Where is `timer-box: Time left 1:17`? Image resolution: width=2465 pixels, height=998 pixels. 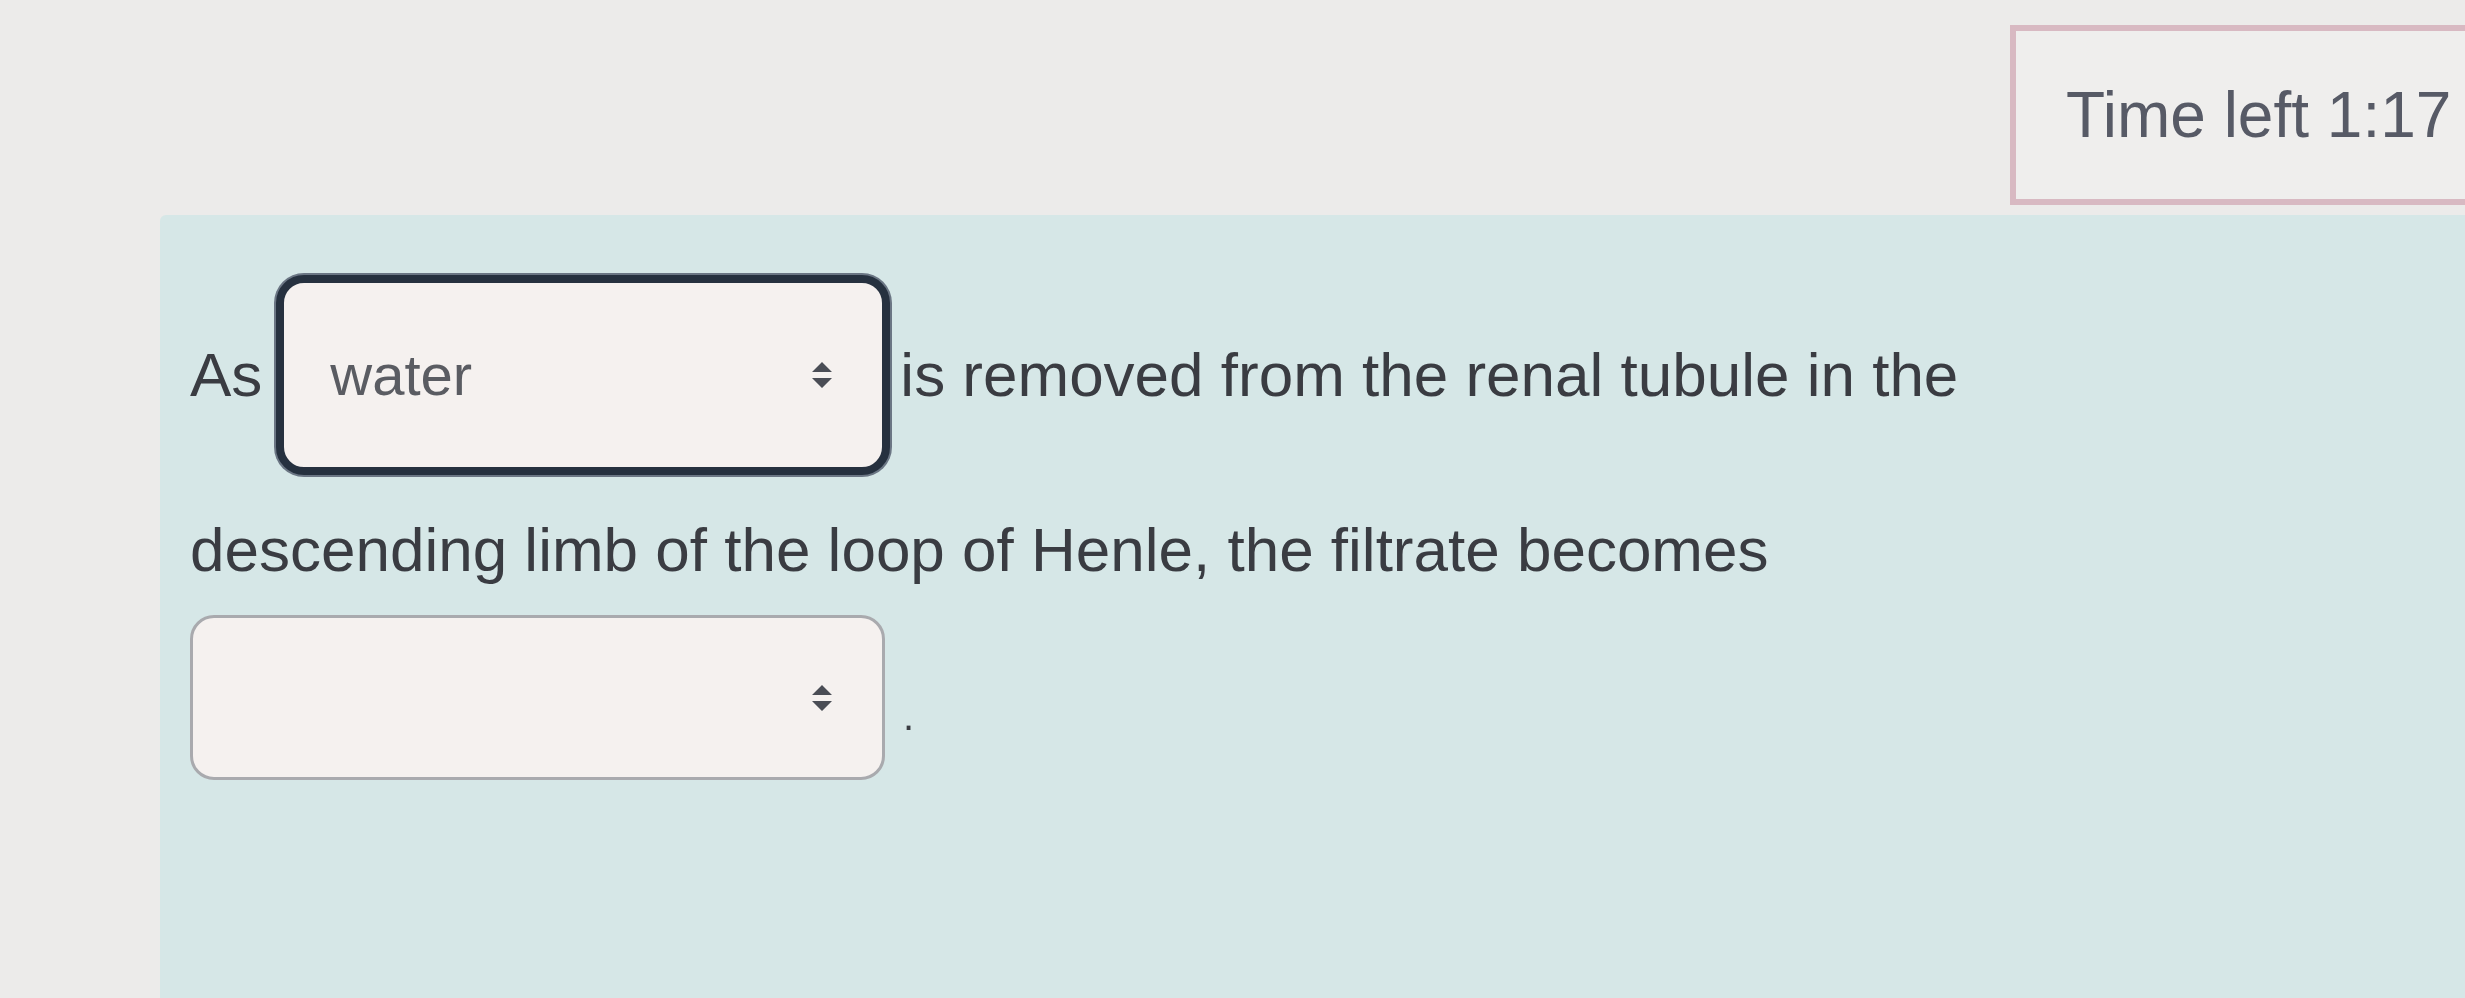
timer-box: Time left 1:17 is located at coordinates (2237, 115).